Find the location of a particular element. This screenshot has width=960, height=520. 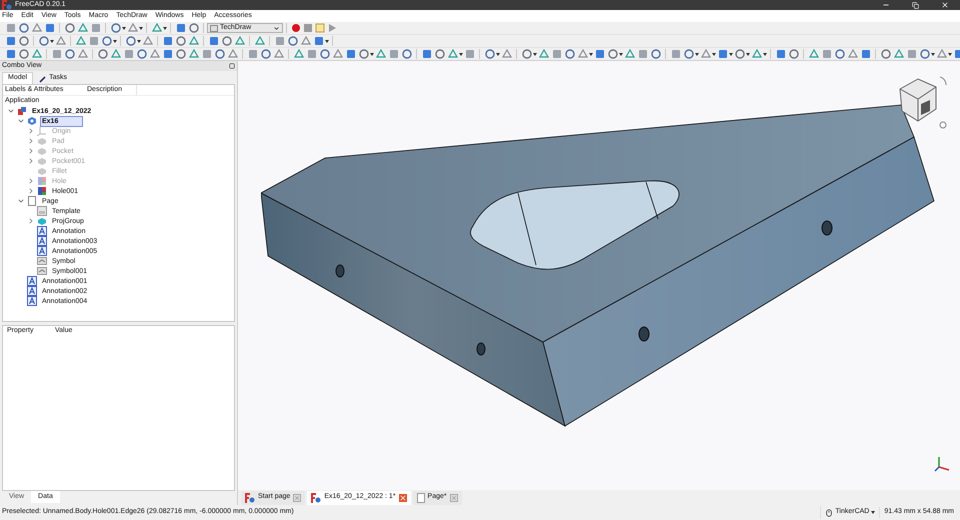

axis-cross-icon is located at coordinates (943, 464).